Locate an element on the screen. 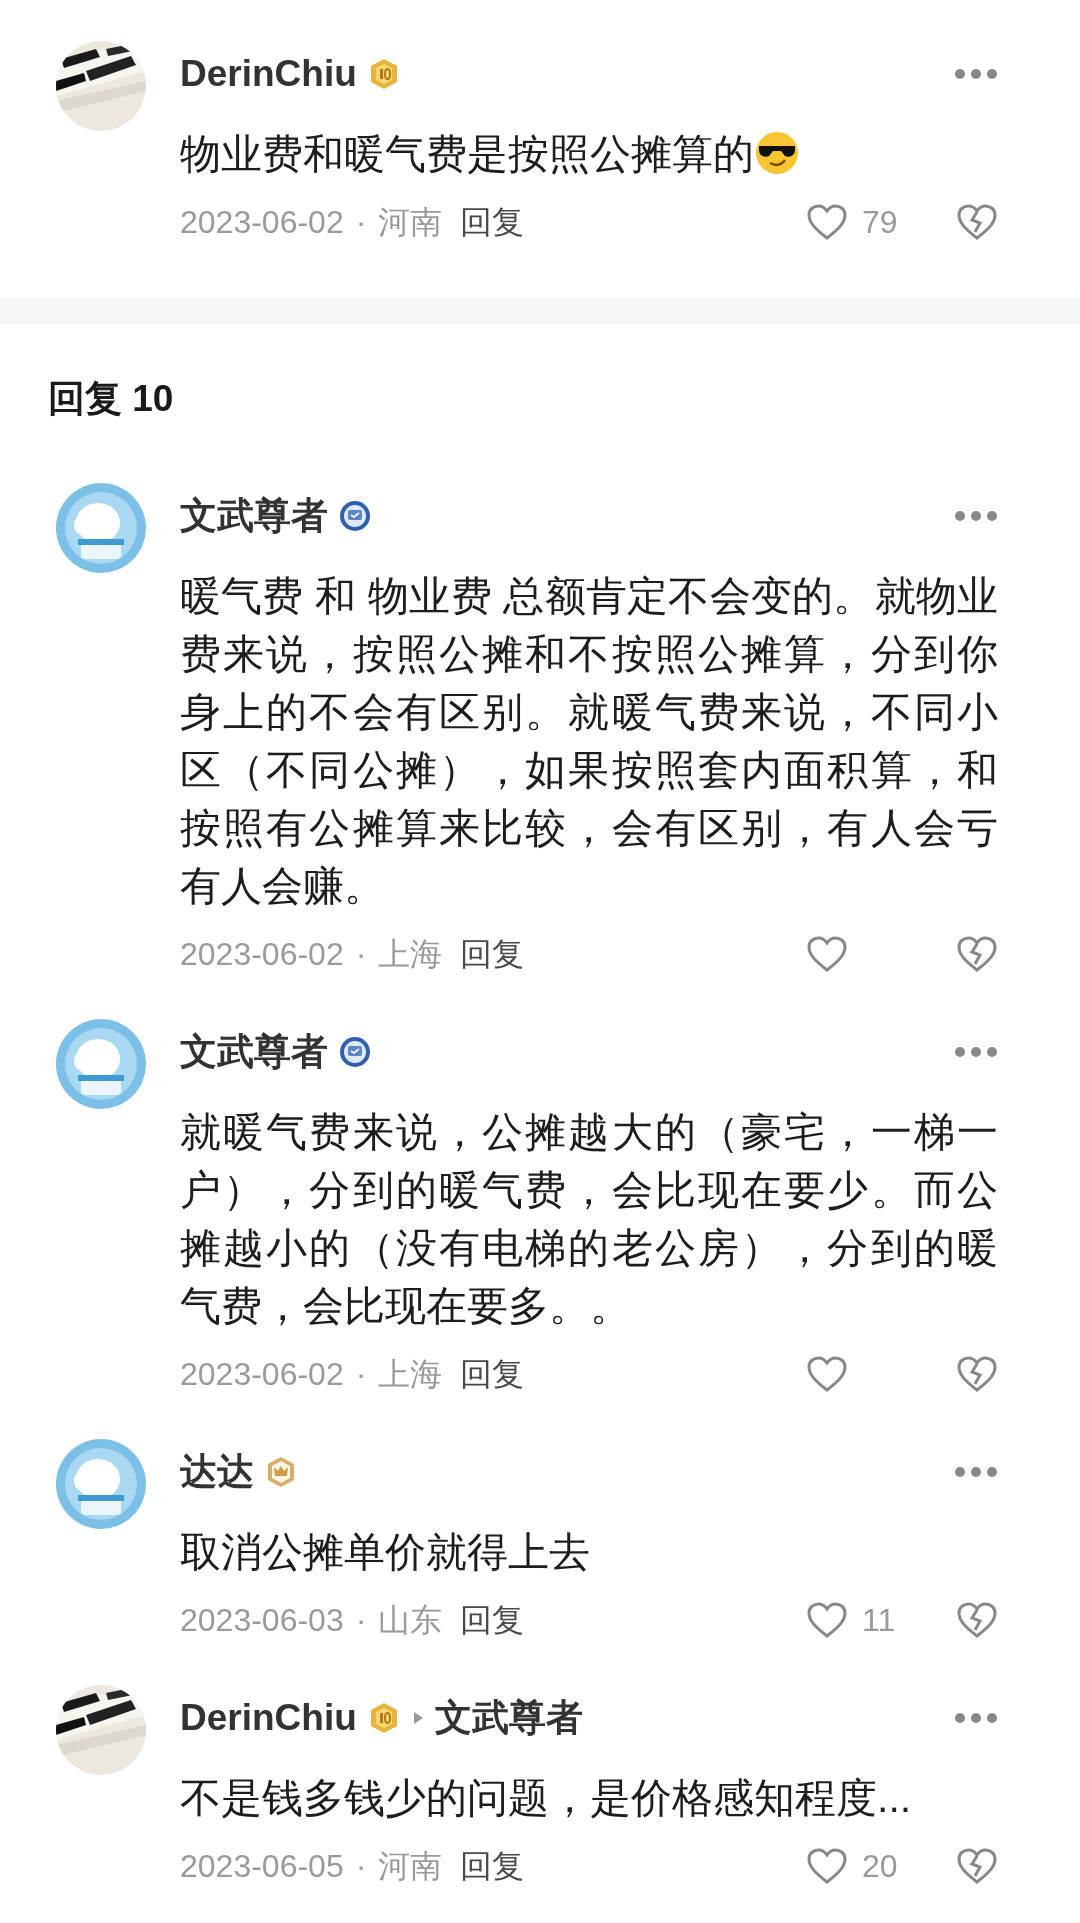 This screenshot has height=1923, width=1080. date-text: 2023-06-05 is located at coordinates (262, 1866).